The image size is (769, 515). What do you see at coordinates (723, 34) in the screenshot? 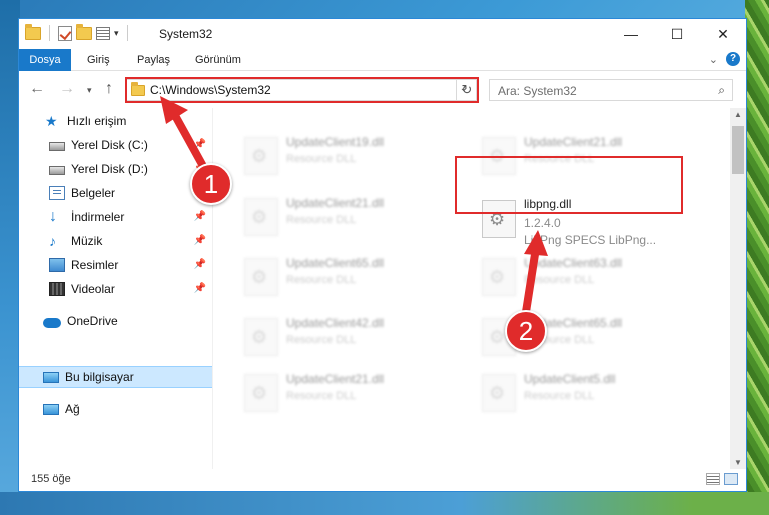
I see `close-button: ✕` at bounding box center [723, 34].